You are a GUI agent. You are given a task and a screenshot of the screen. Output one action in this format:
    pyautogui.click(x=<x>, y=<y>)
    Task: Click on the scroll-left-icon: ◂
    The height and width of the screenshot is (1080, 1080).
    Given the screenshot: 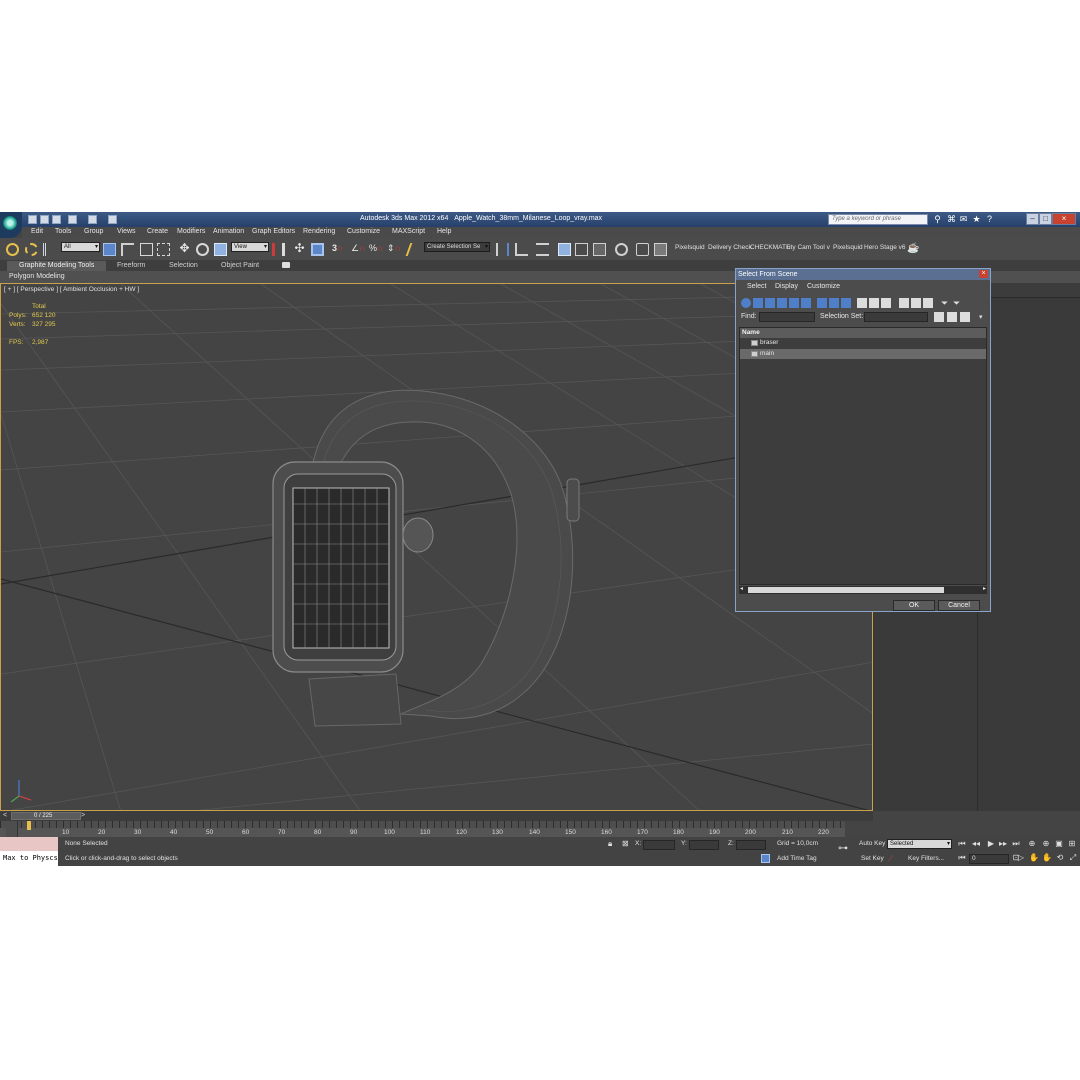 What is the action you would take?
    pyautogui.click(x=741, y=588)
    